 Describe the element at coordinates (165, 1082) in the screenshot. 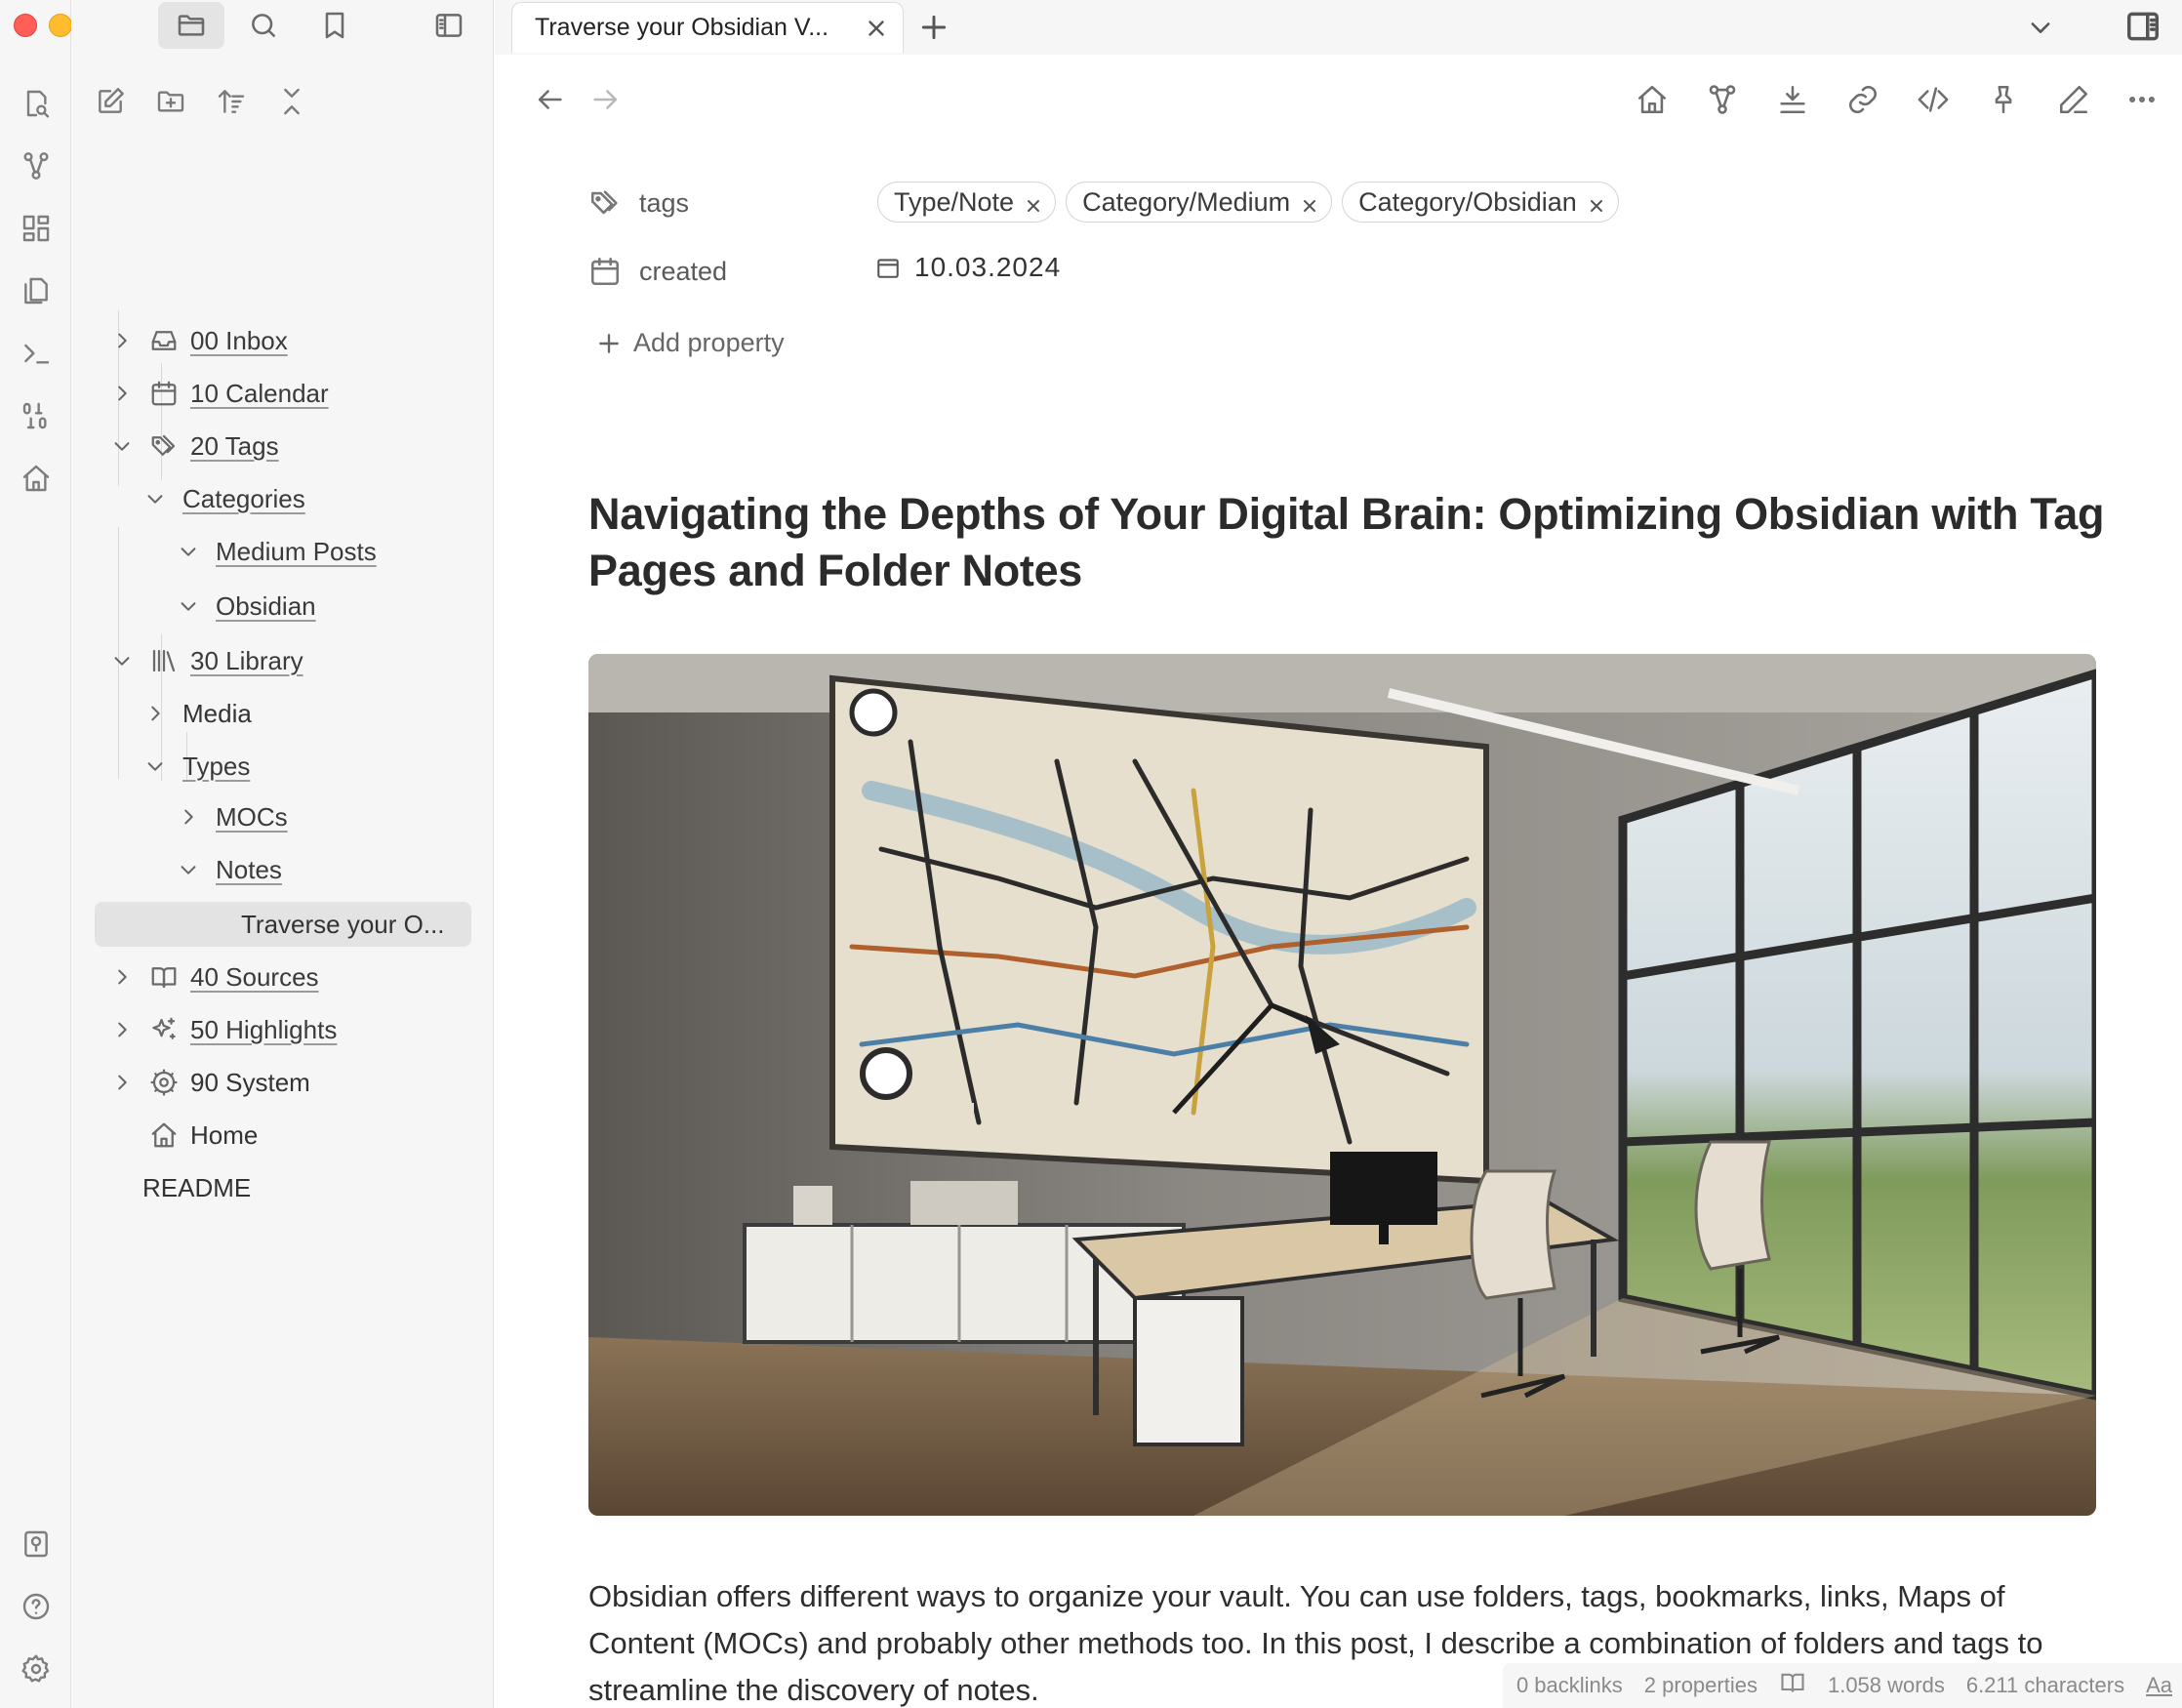

I see `gear-icon` at that location.